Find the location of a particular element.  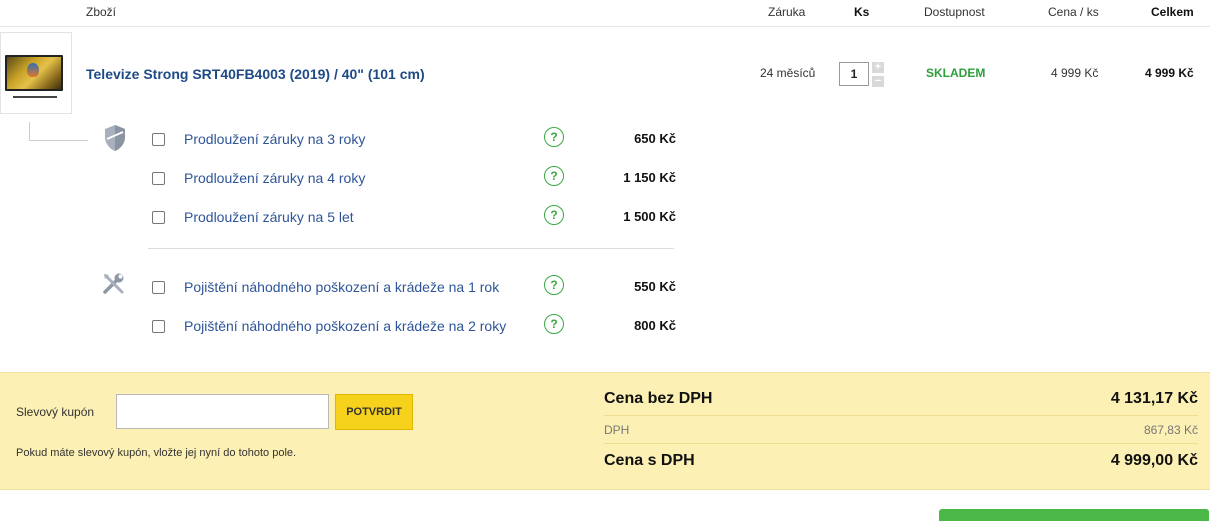

gross-price-label: Cena s DPH is located at coordinates (649, 460).